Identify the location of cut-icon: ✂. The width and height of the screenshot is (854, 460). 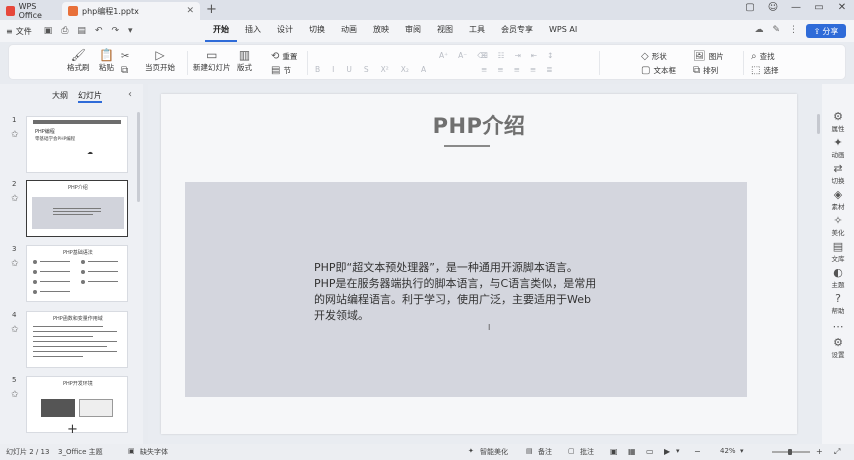
(125, 56).